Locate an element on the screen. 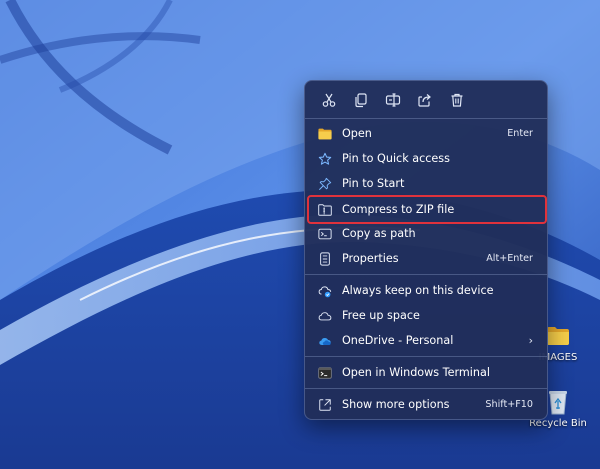 The image size is (600, 469). menu-item-show-more-options: Show more options Shift+F10 is located at coordinates (426, 404).